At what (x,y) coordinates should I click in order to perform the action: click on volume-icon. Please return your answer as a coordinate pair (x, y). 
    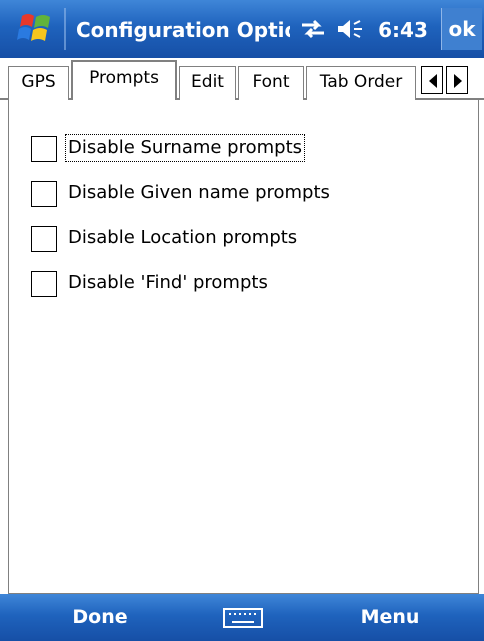
    Looking at the image, I should click on (350, 29).